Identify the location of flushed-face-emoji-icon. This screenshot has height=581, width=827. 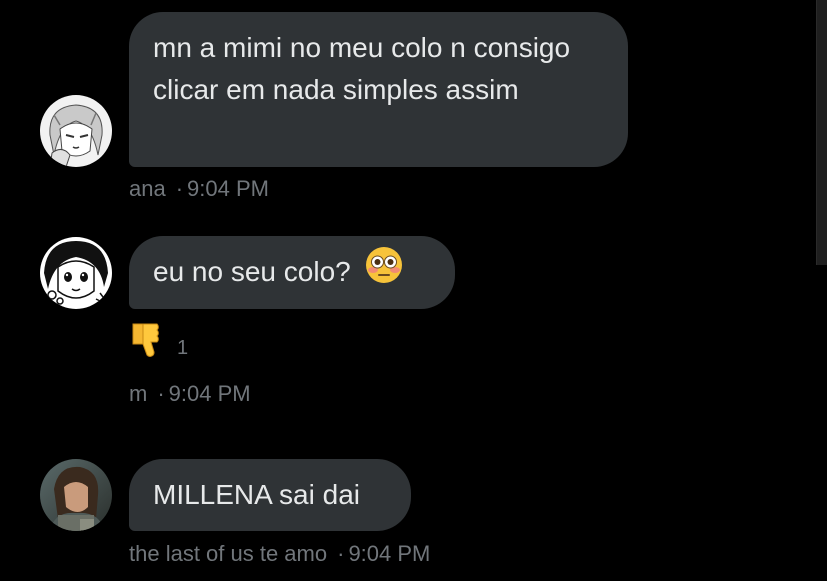
(384, 271).